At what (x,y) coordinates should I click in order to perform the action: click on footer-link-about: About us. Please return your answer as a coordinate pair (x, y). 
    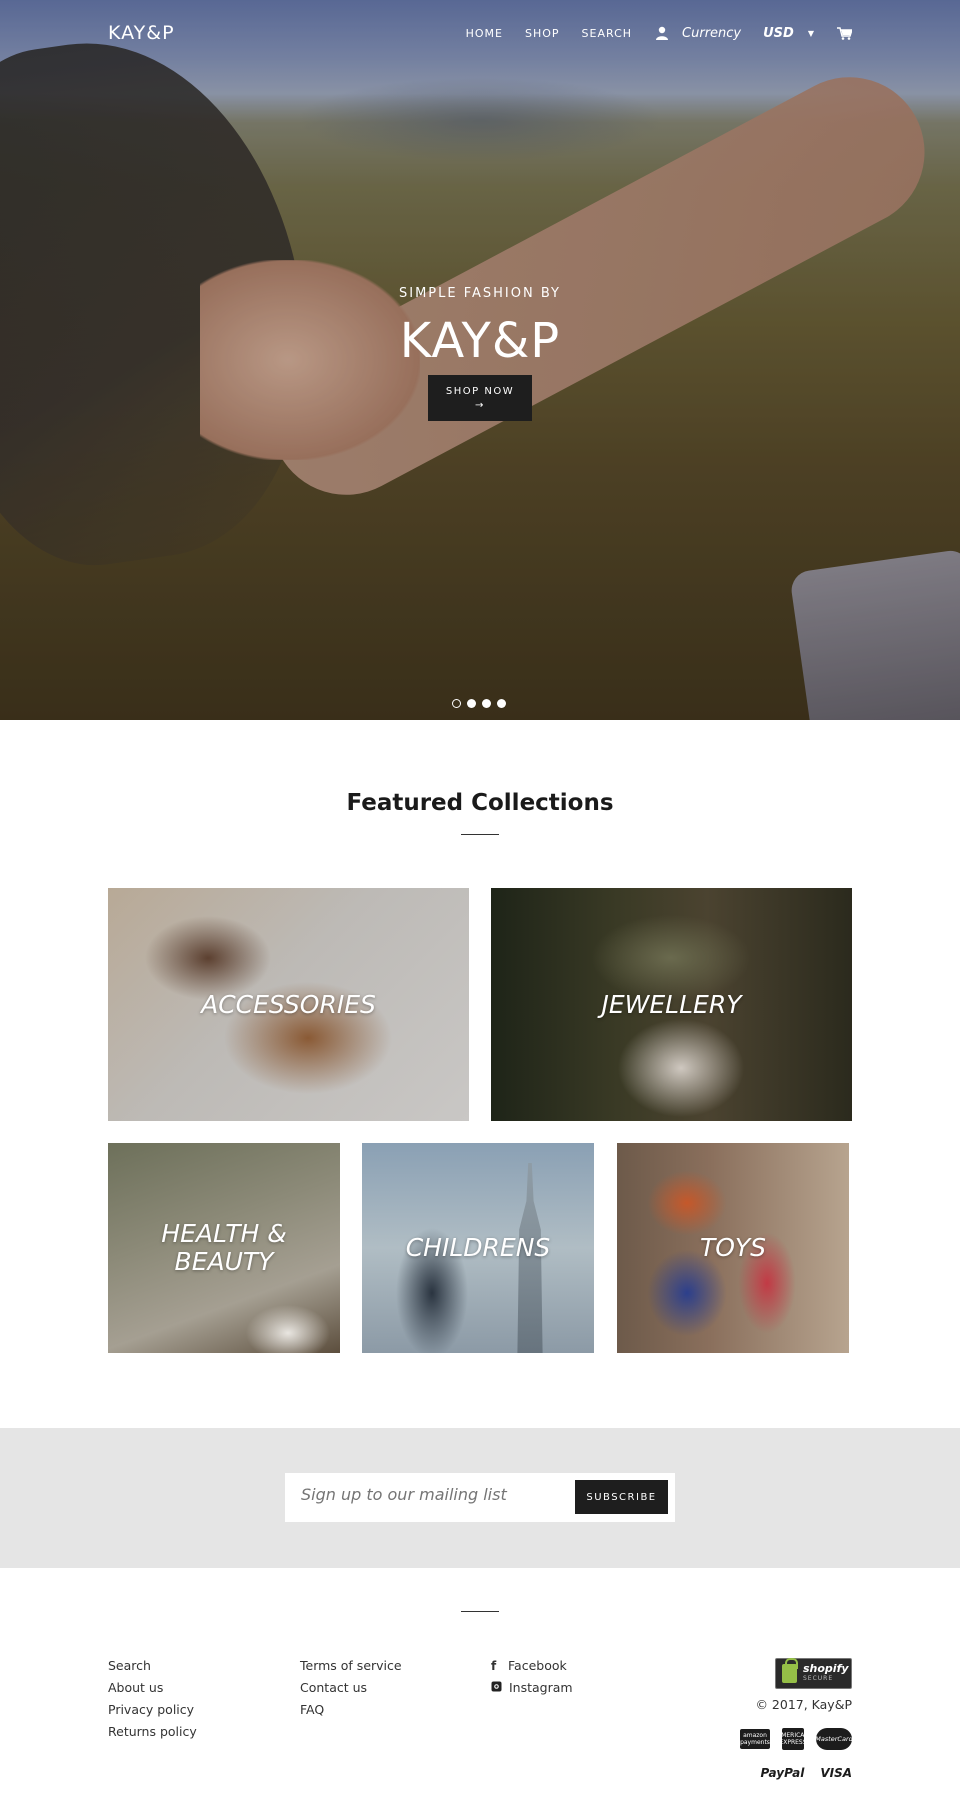
    Looking at the image, I should click on (152, 1688).